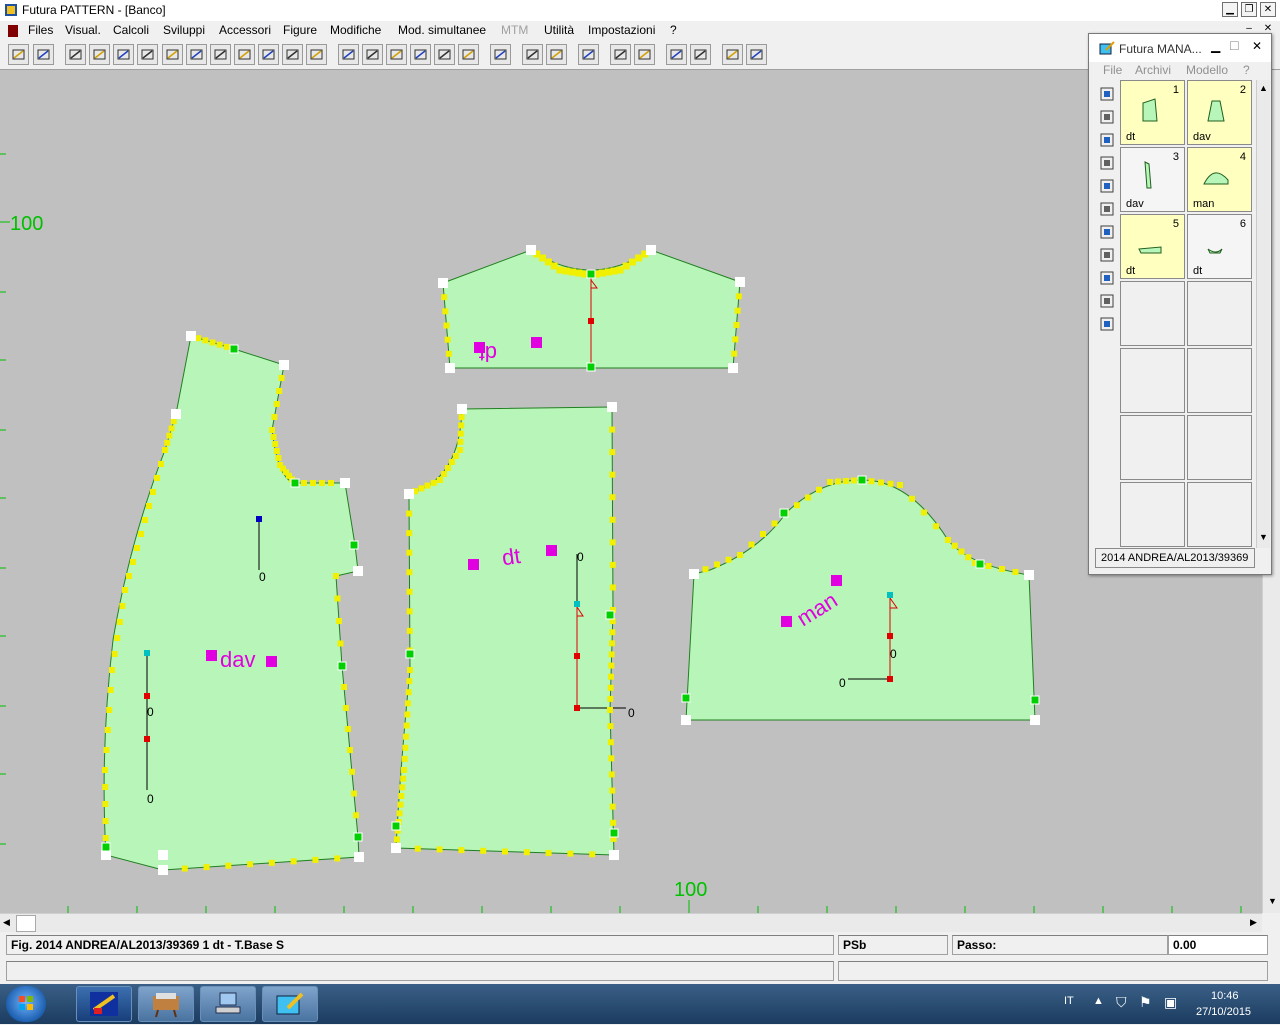 This screenshot has width=1280, height=1025. I want to click on menu-help: ?, so click(673, 30).